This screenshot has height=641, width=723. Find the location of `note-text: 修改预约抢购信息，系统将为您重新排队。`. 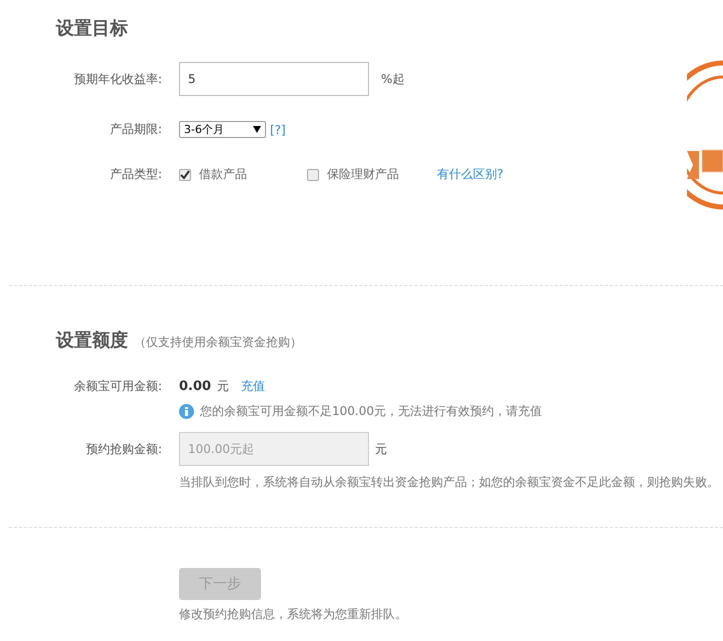

note-text: 修改预约抢购信息，系统将为您重新排队。 is located at coordinates (293, 614).